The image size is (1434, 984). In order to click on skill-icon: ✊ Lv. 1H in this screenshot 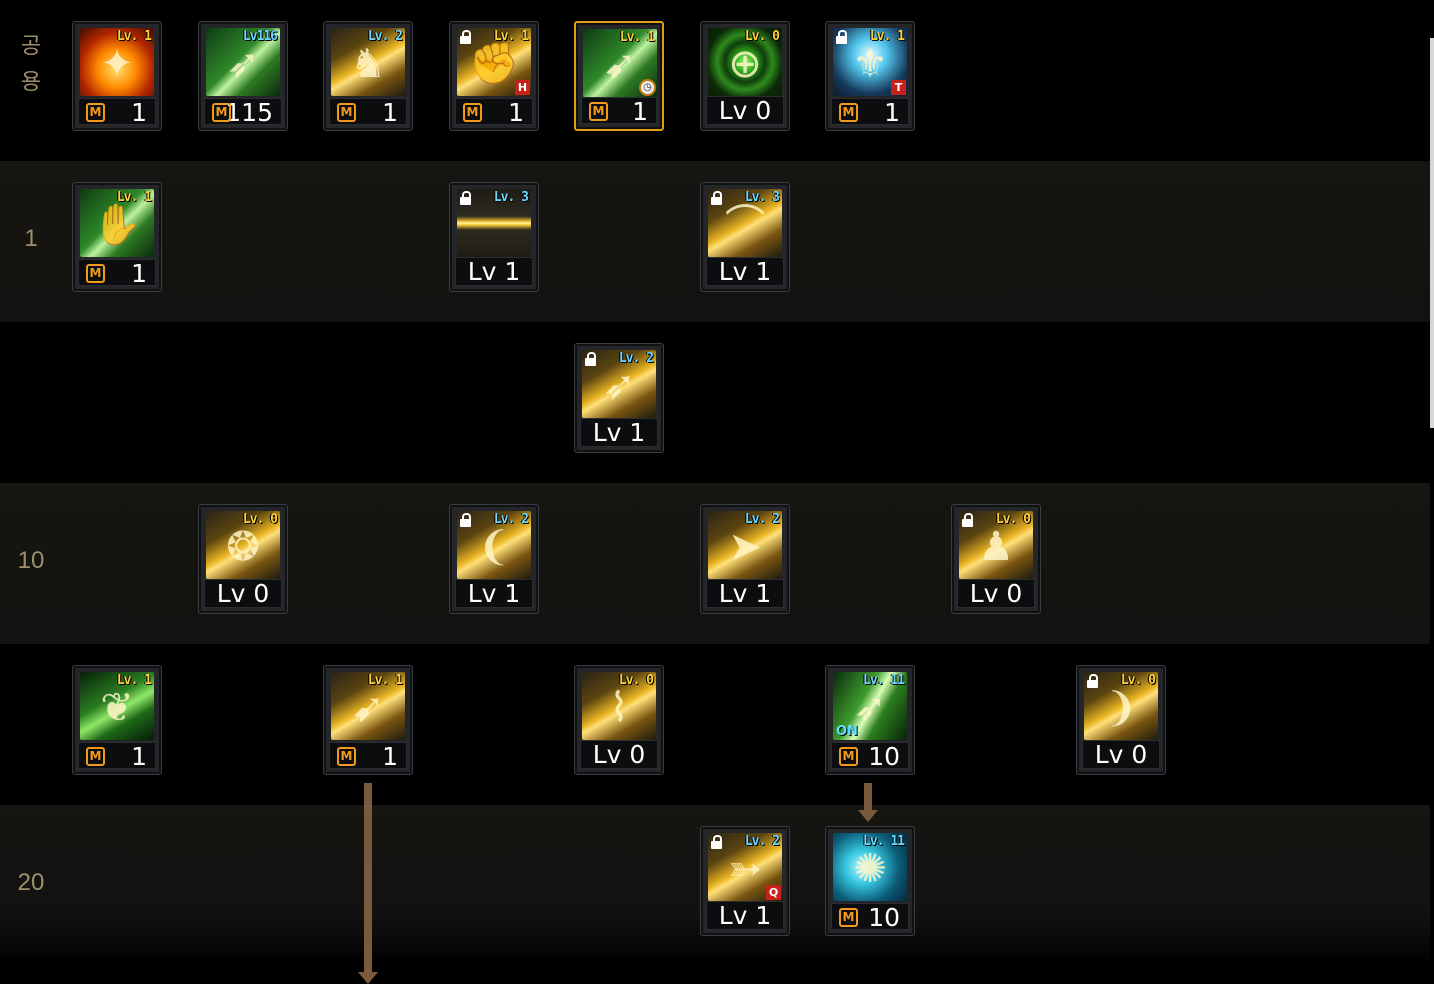, I will do `click(494, 62)`.